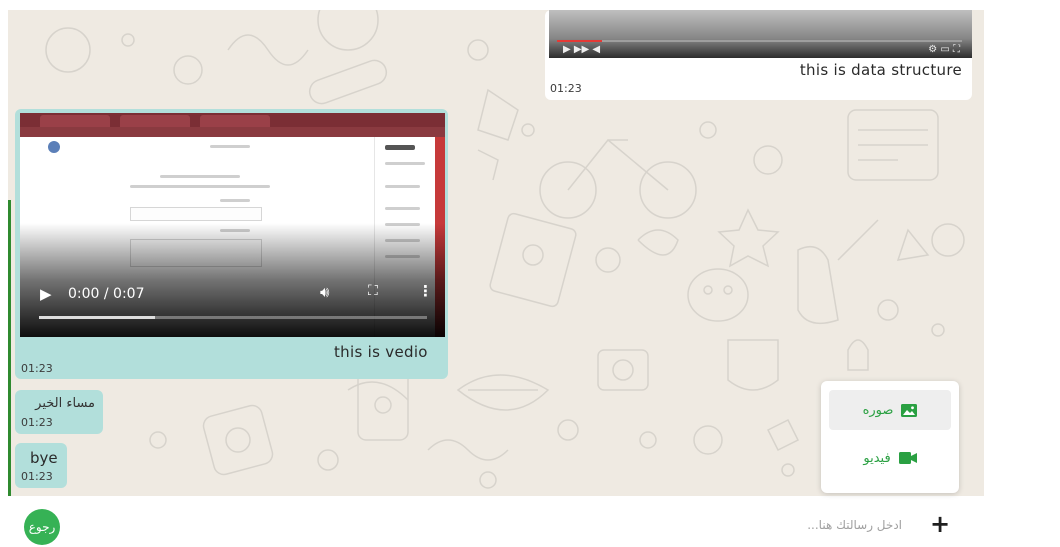 This screenshot has width=1060, height=547. What do you see at coordinates (772, 525) in the screenshot?
I see `message-input` at bounding box center [772, 525].